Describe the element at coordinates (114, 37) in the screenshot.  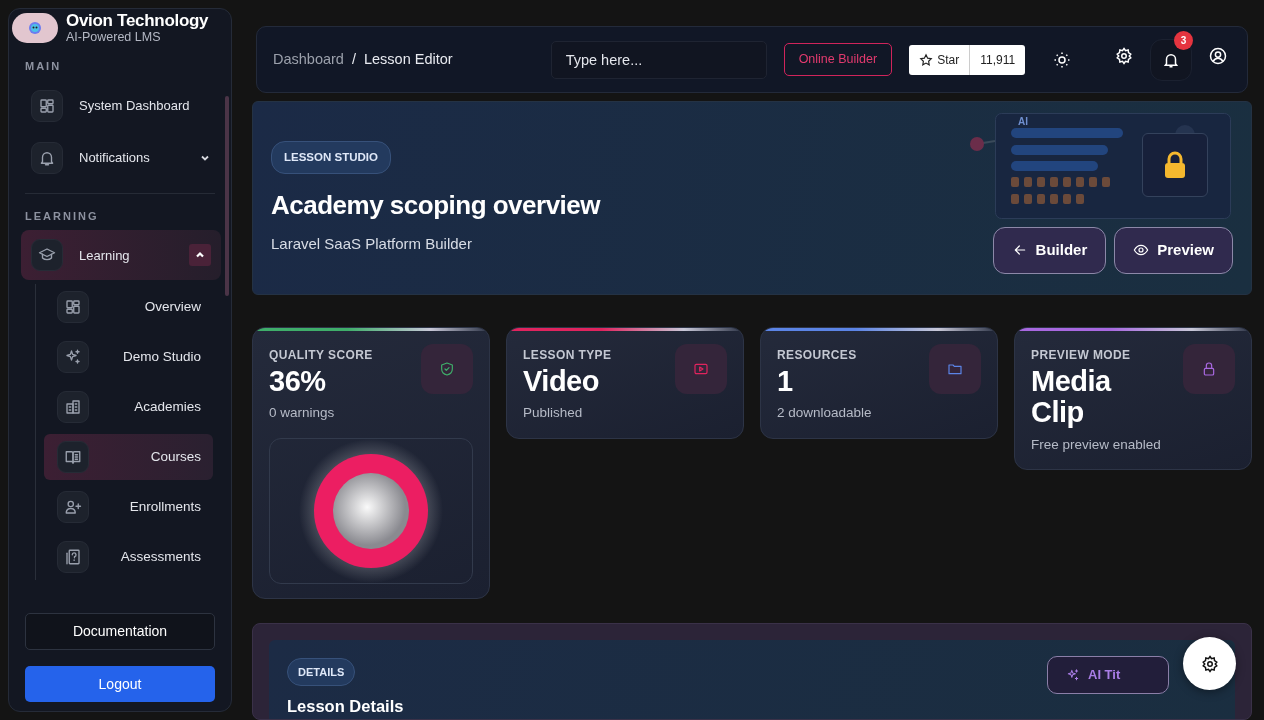
I see `brand-tagline: AI-Powered LMS` at that location.